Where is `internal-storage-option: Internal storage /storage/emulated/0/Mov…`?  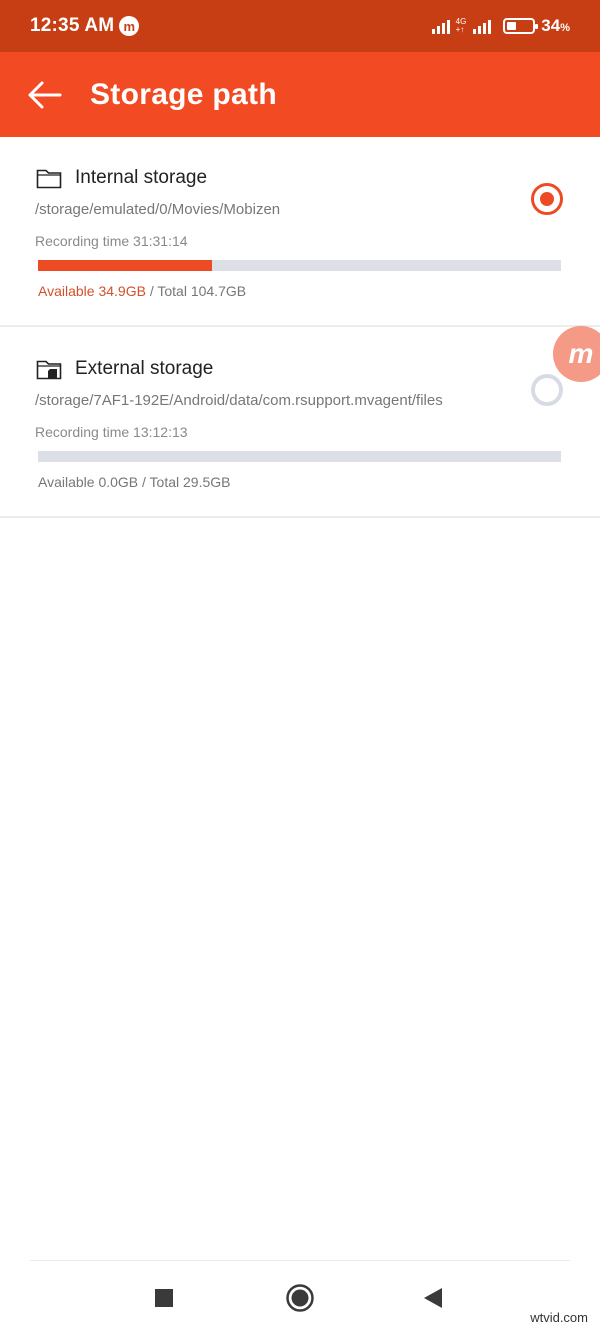 internal-storage-option: Internal storage /storage/emulated/0/Mov… is located at coordinates (300, 232).